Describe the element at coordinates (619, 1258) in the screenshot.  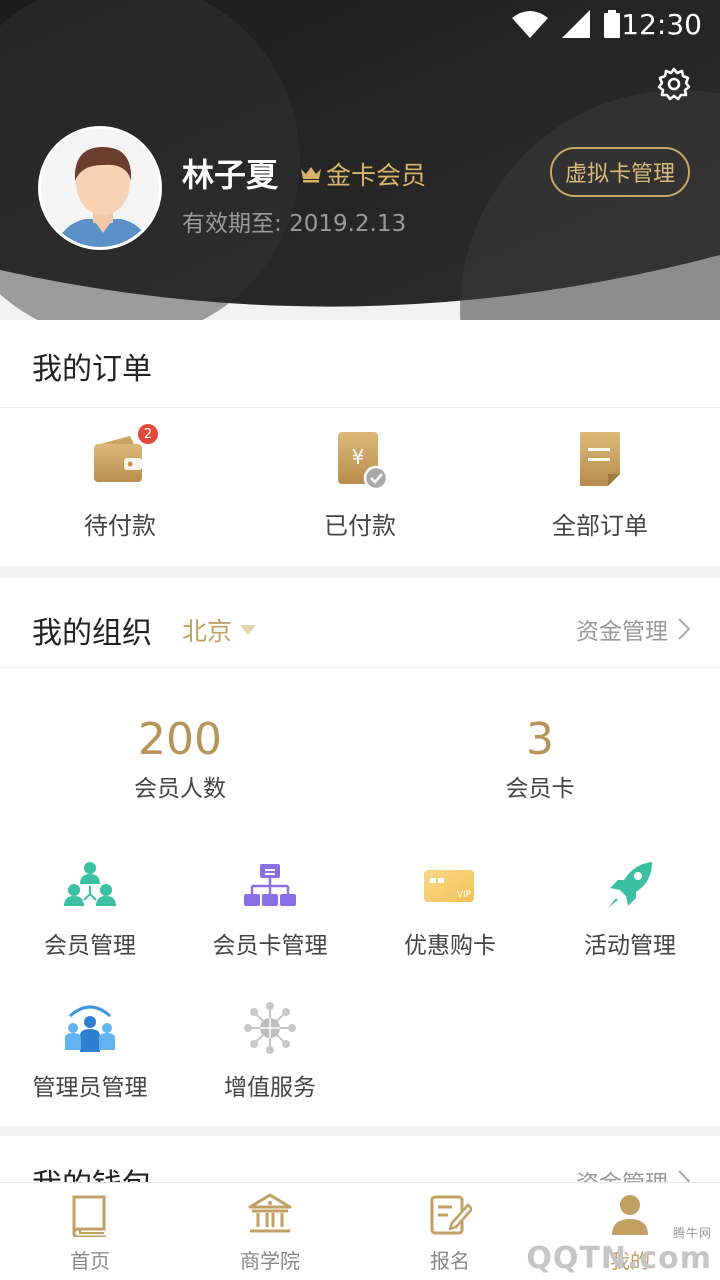
I see `watermark-text: QQTN.com` at that location.